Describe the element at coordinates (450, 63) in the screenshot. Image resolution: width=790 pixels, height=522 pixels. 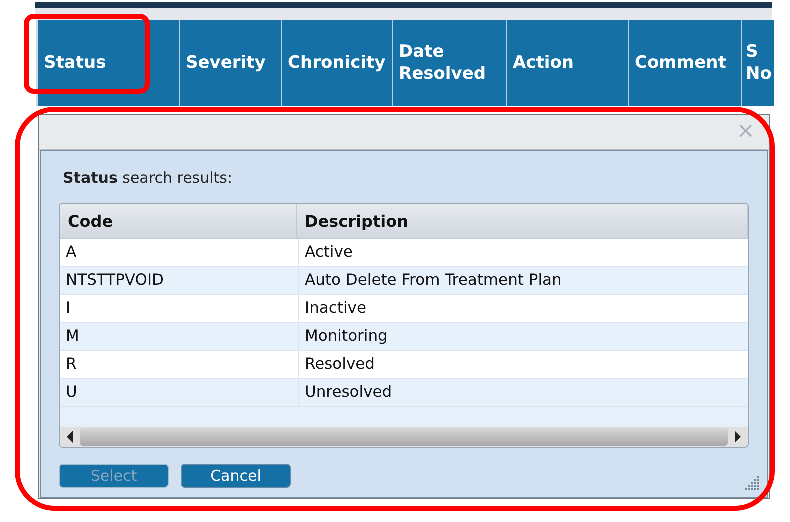
I see `column-header: Date Resolved` at that location.